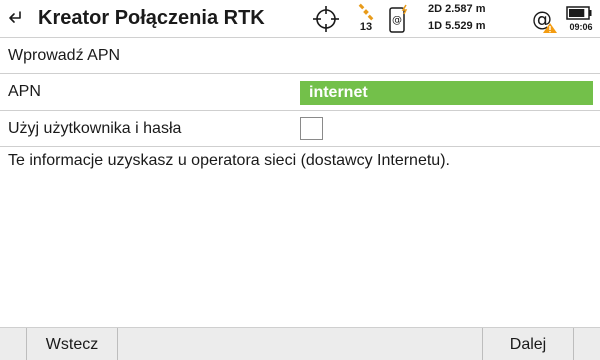 The height and width of the screenshot is (360, 600). I want to click on quality-2d: 2D 2.587 m, so click(457, 9).